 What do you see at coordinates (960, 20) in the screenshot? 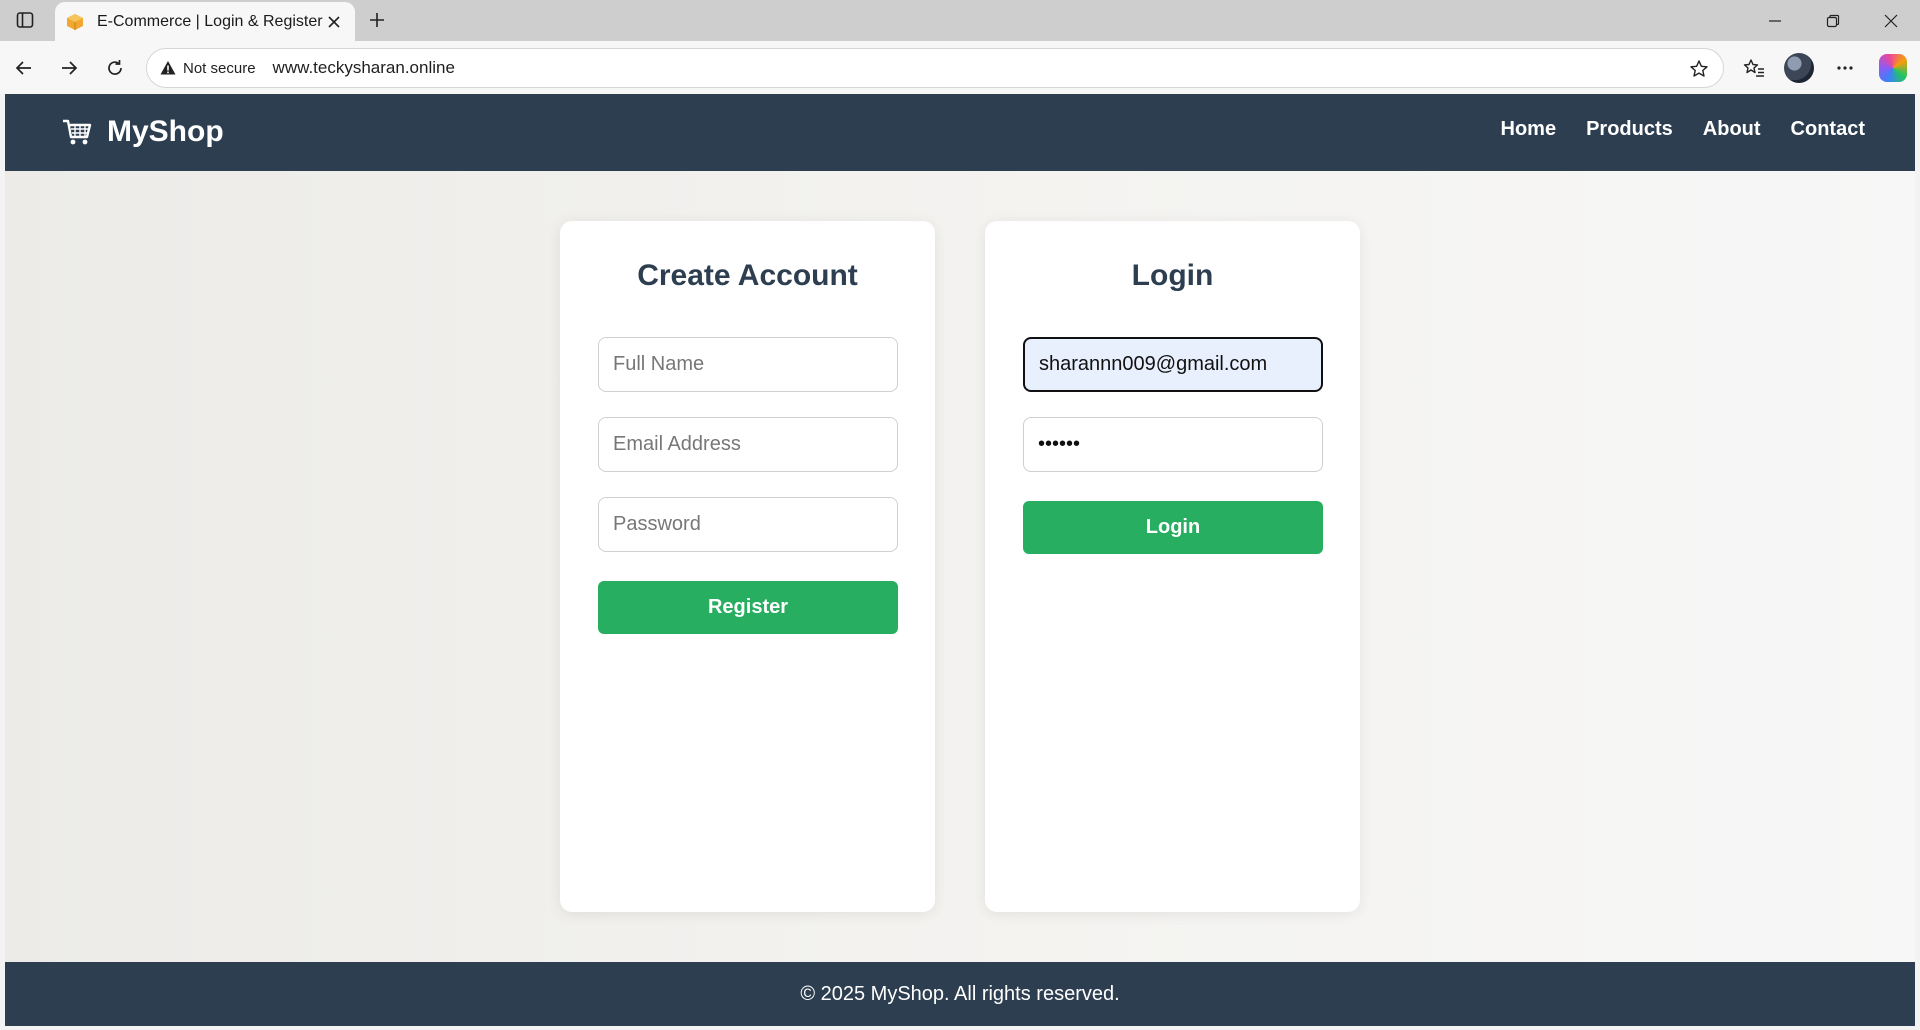
I see `browser-tab-bar: E-Commerce | Login & Register` at bounding box center [960, 20].